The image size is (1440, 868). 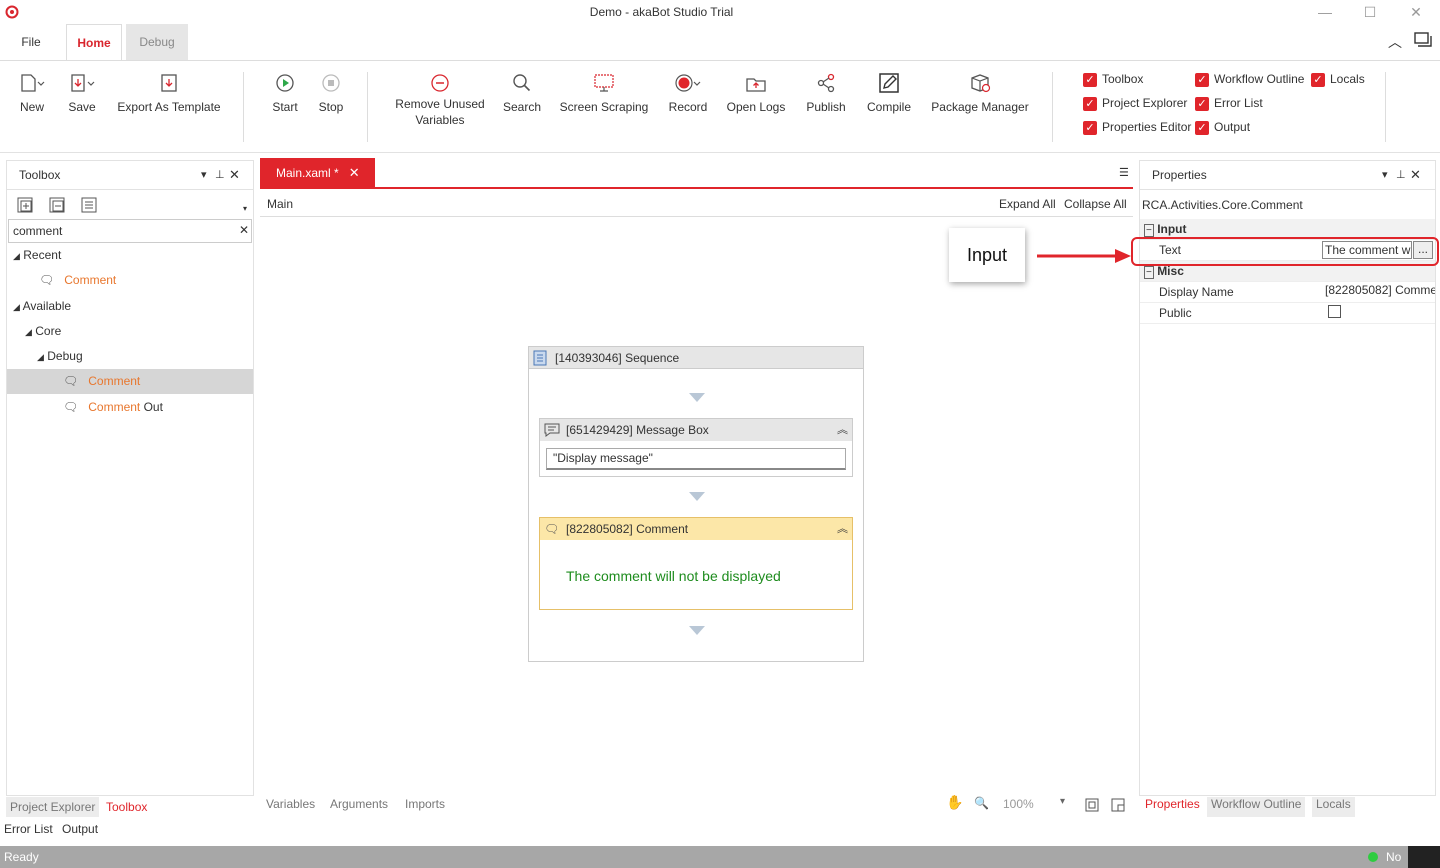 What do you see at coordinates (696, 529) in the screenshot?
I see `comment-header: 🗨 [822805082] Comment ︽` at bounding box center [696, 529].